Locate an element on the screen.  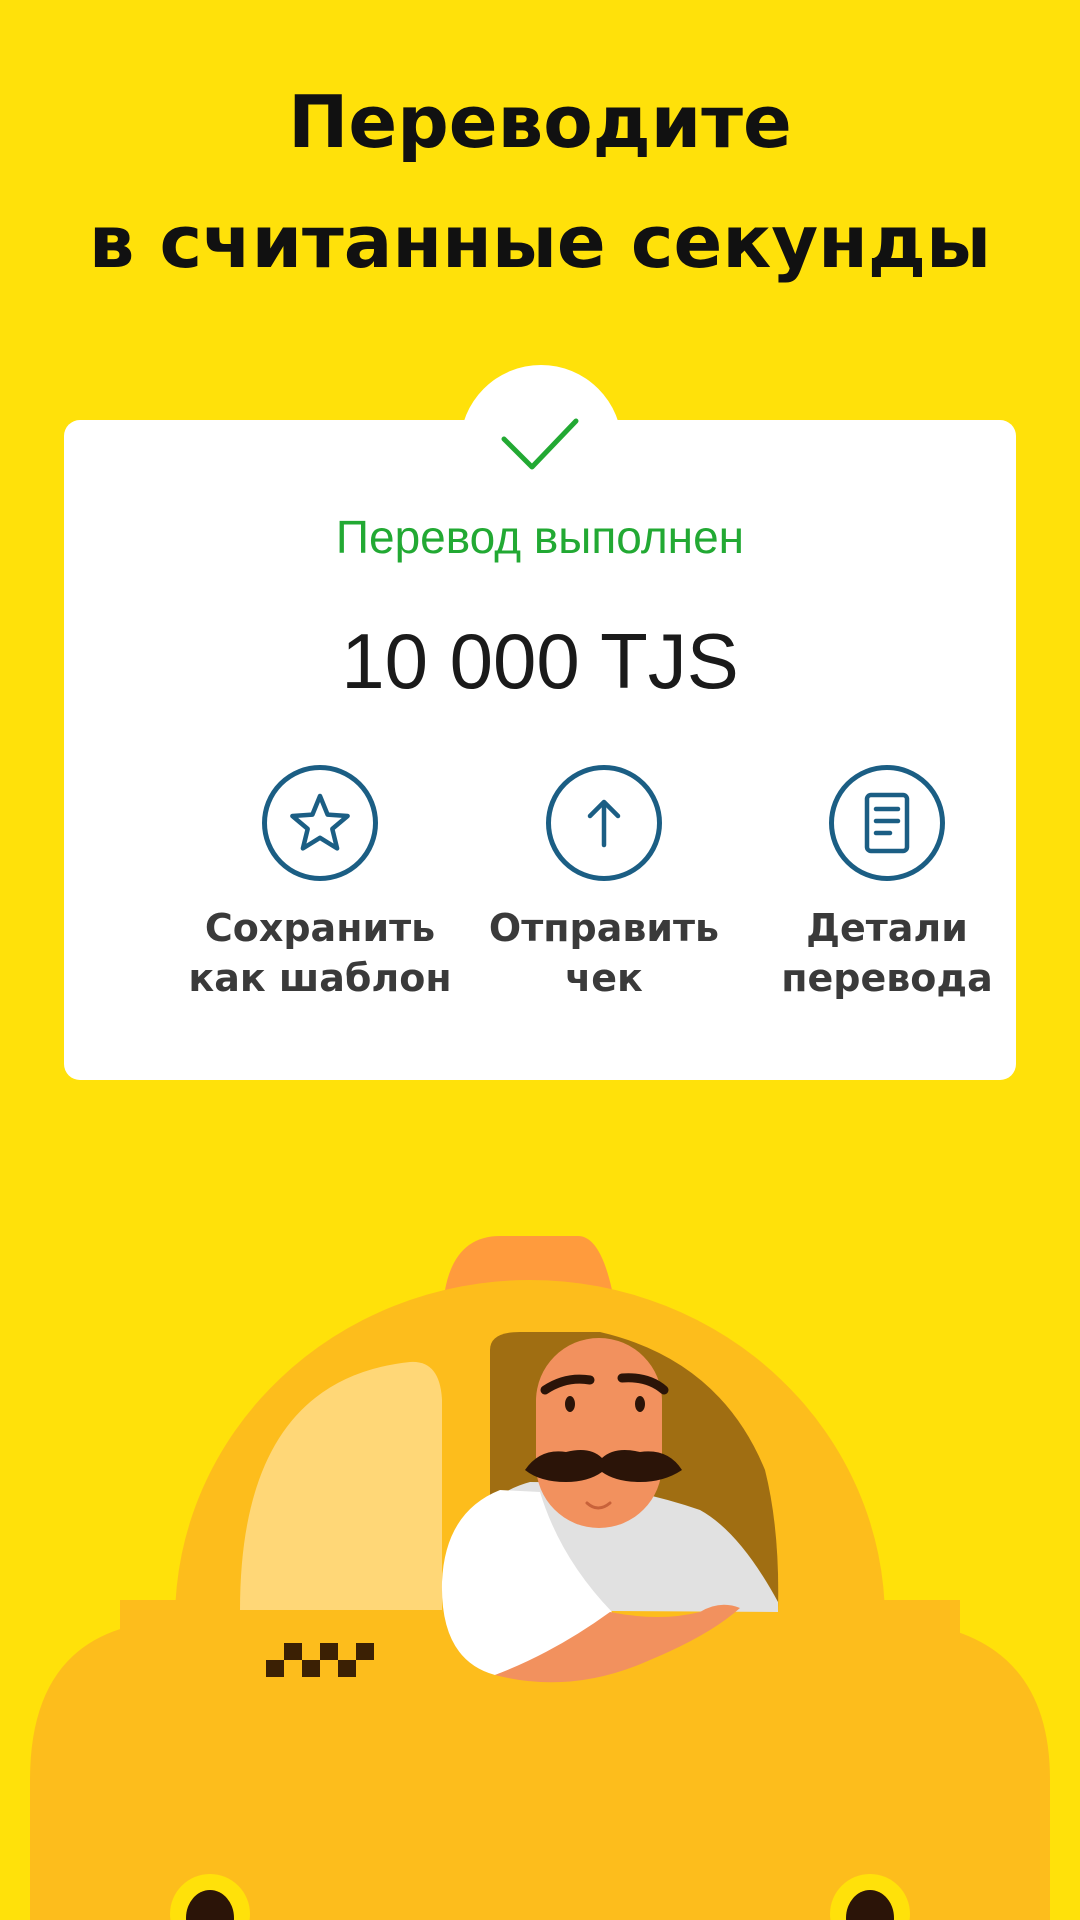
driver-eye-left is located at coordinates (570, 1404).